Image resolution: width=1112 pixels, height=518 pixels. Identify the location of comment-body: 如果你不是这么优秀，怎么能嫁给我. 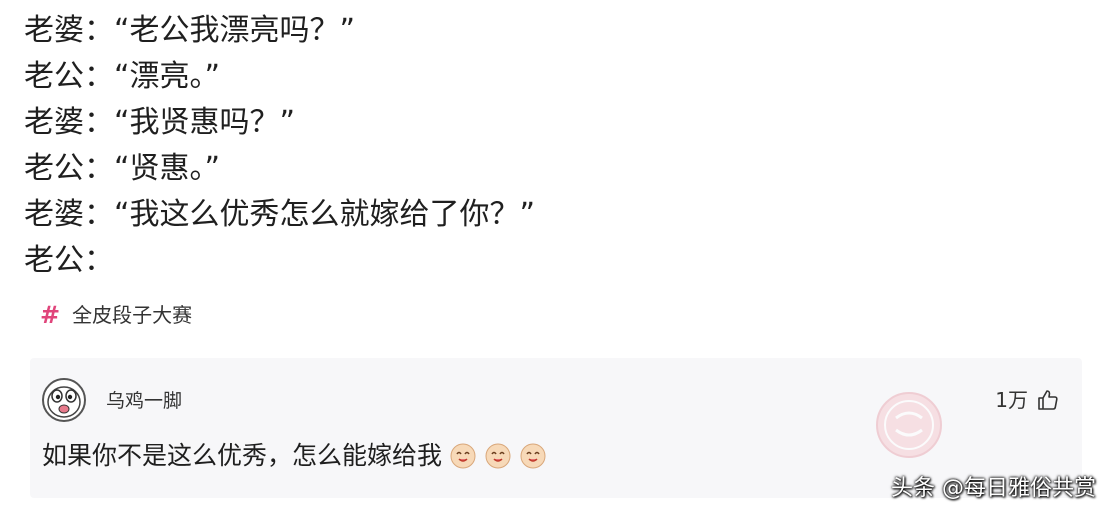
(294, 456).